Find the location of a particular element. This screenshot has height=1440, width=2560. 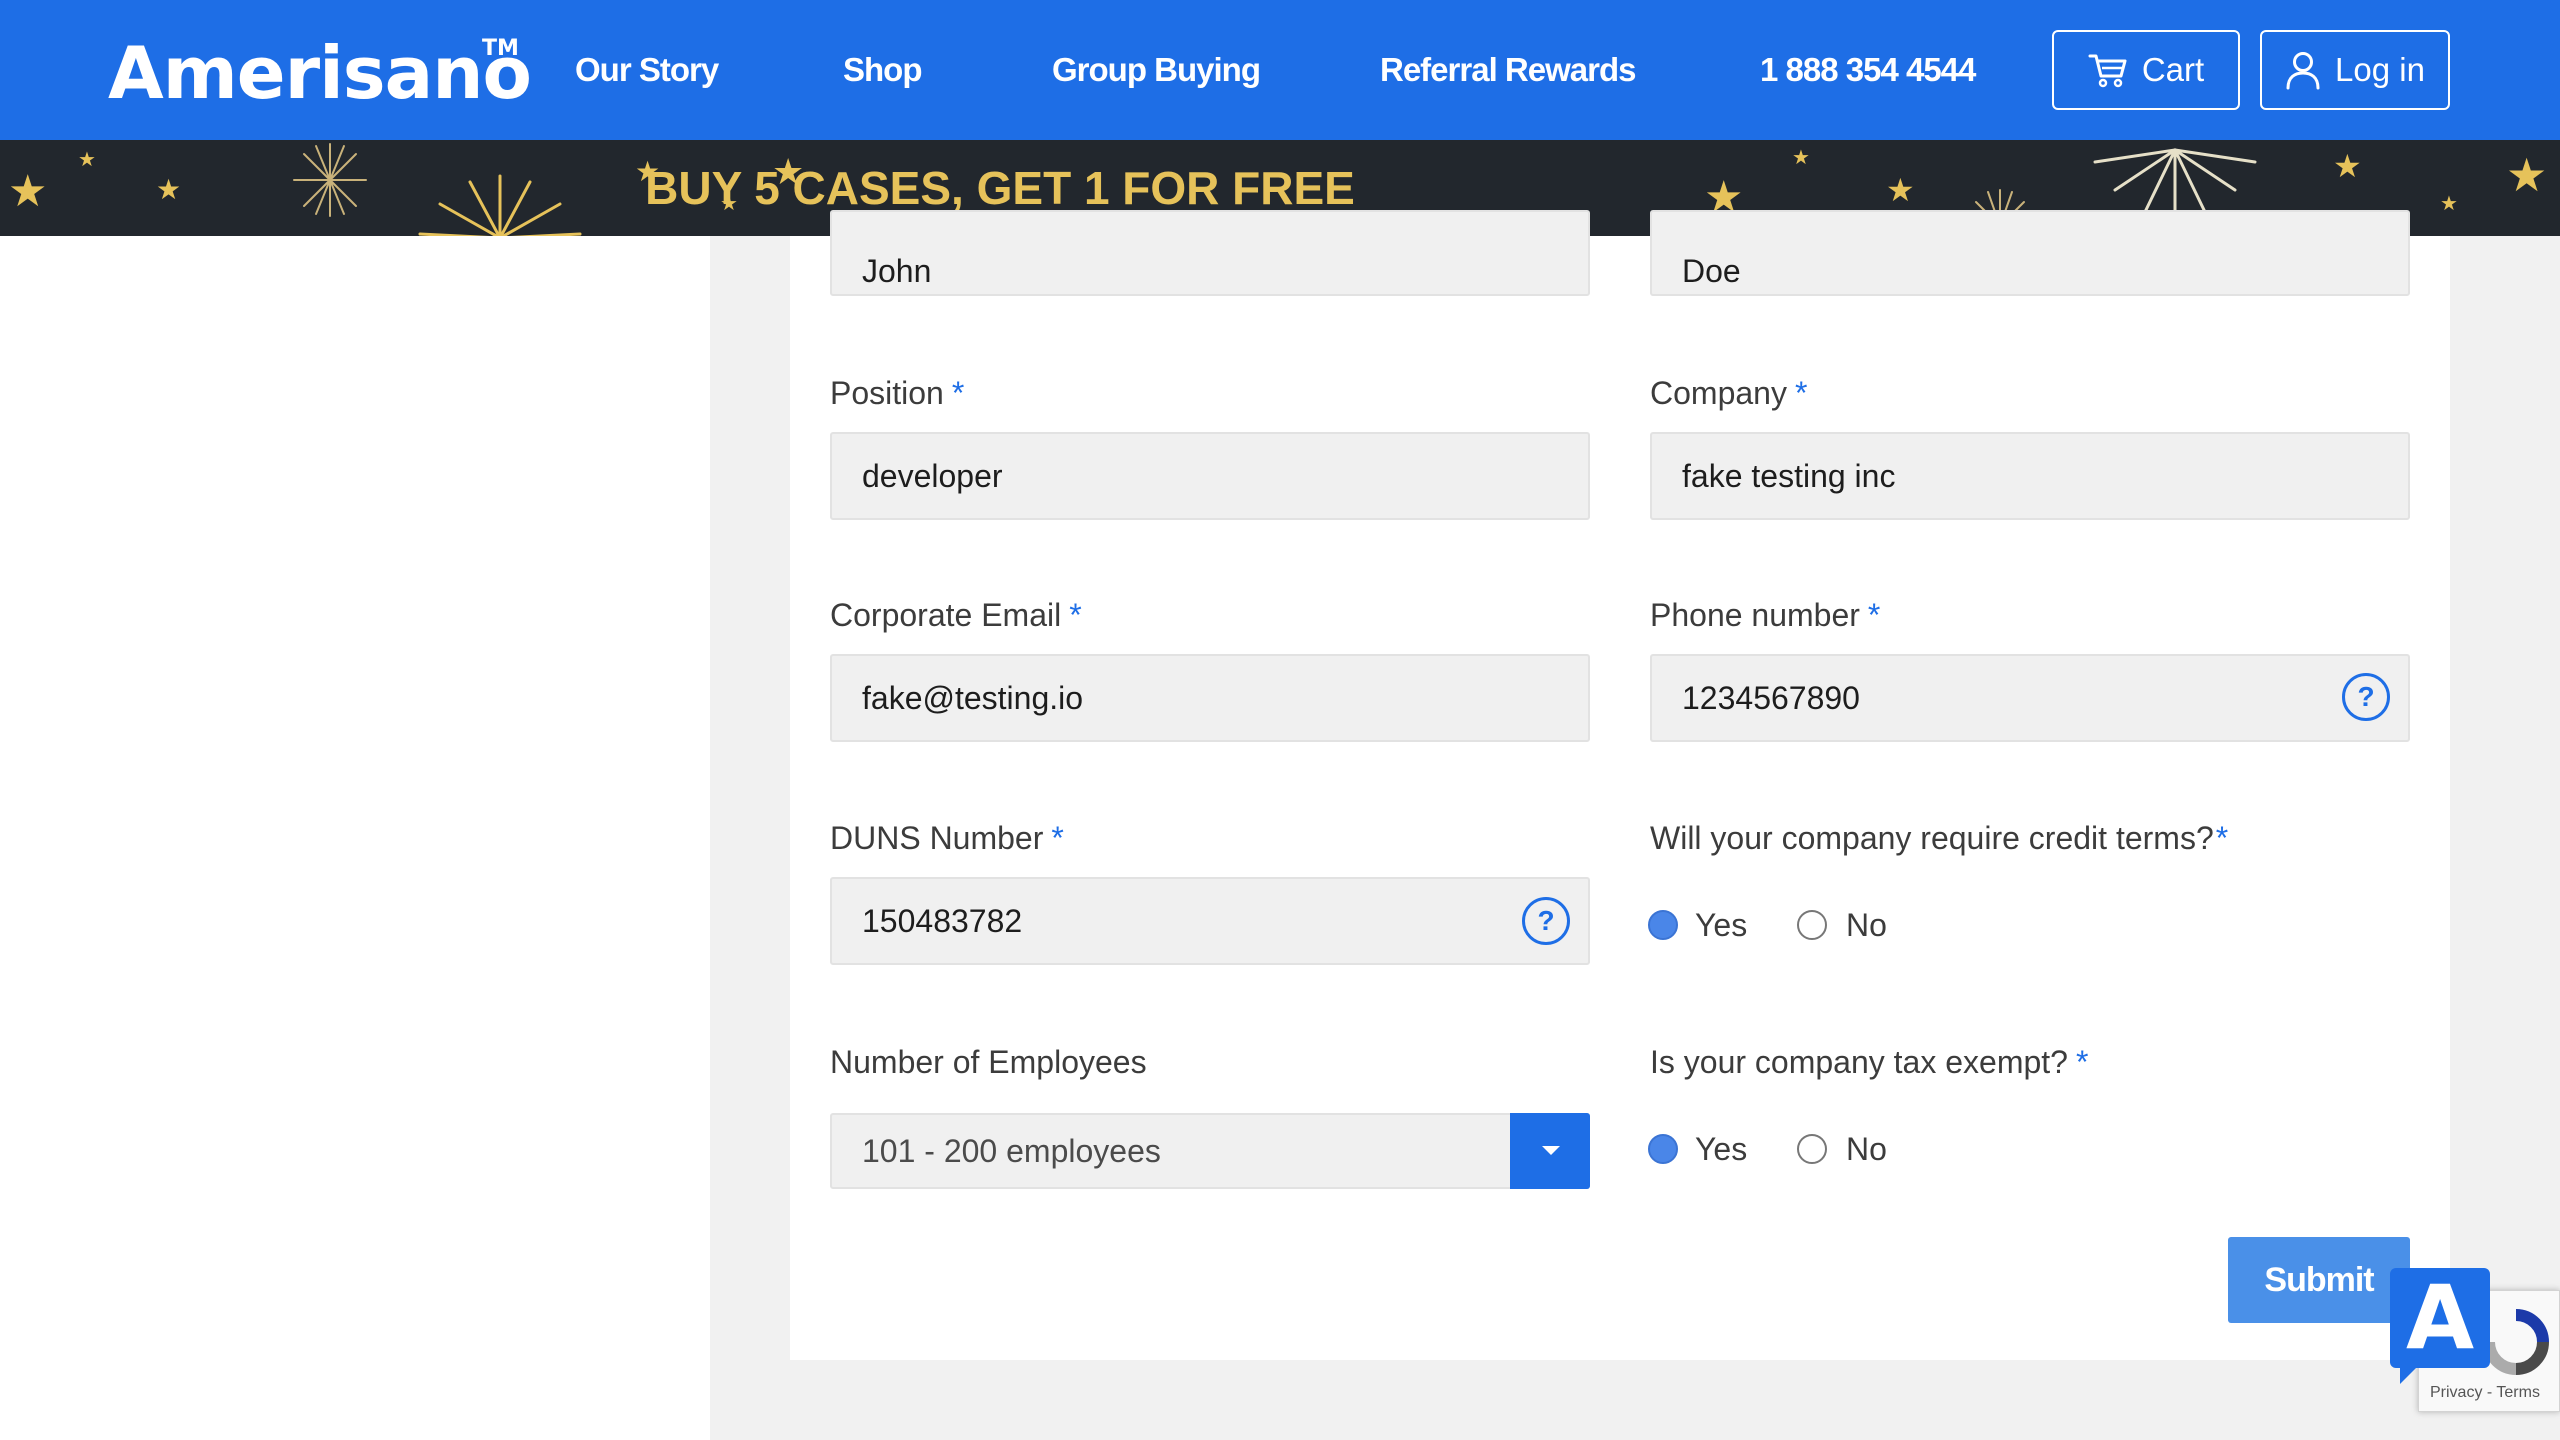

cart-button: Cart is located at coordinates (2146, 70).